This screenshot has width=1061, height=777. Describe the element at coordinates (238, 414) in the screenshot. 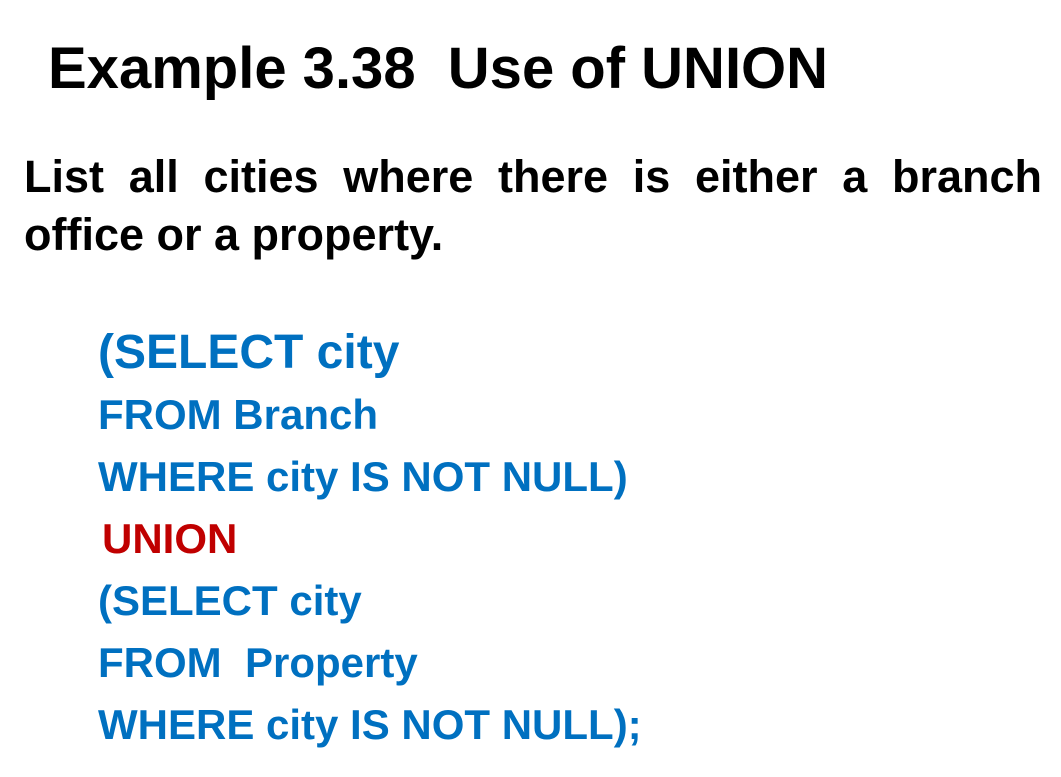

I see `sql-line-from-branch: FROM Branch` at that location.